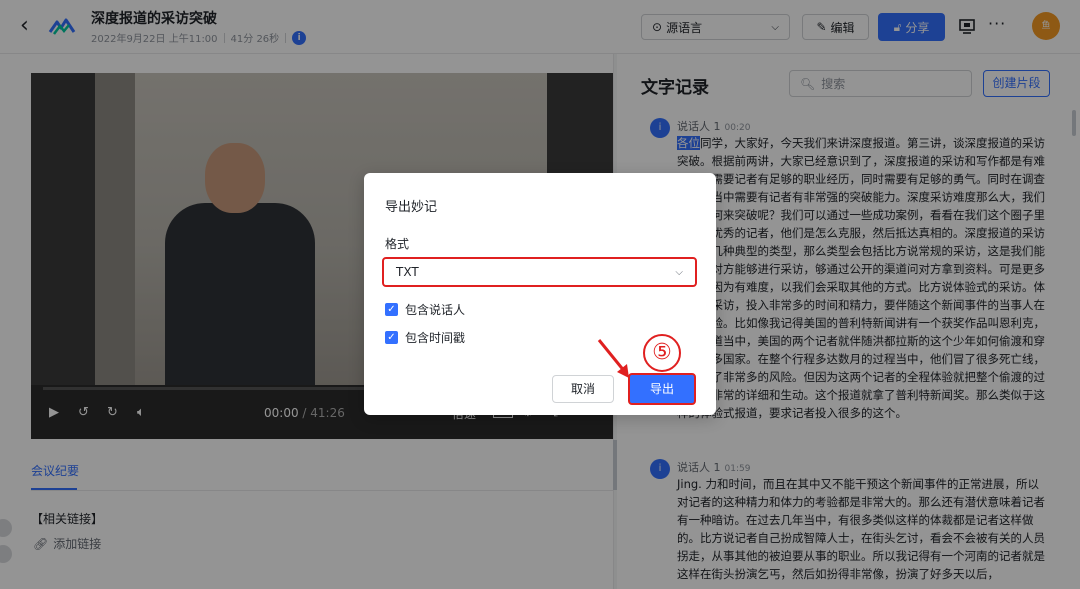  I want to click on include-timestamp-label: 包含时间戳, so click(435, 338).